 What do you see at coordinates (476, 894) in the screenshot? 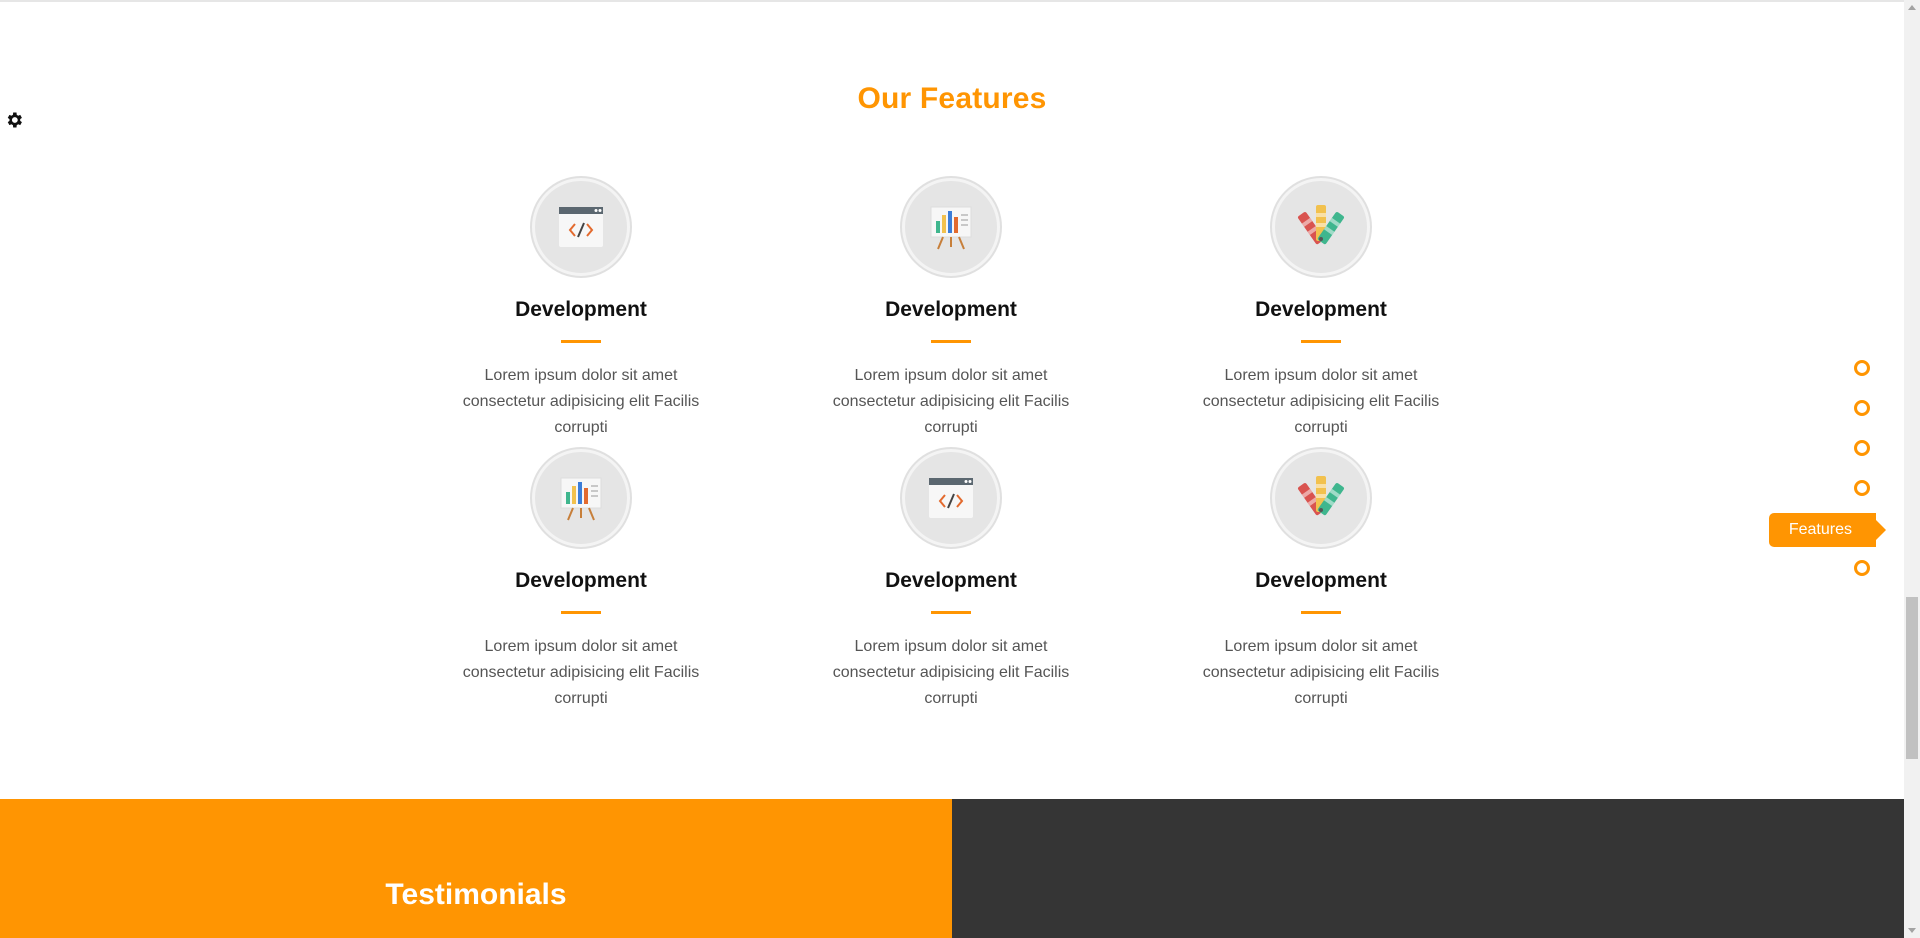
I see `testimonials-title: Testimonials` at bounding box center [476, 894].